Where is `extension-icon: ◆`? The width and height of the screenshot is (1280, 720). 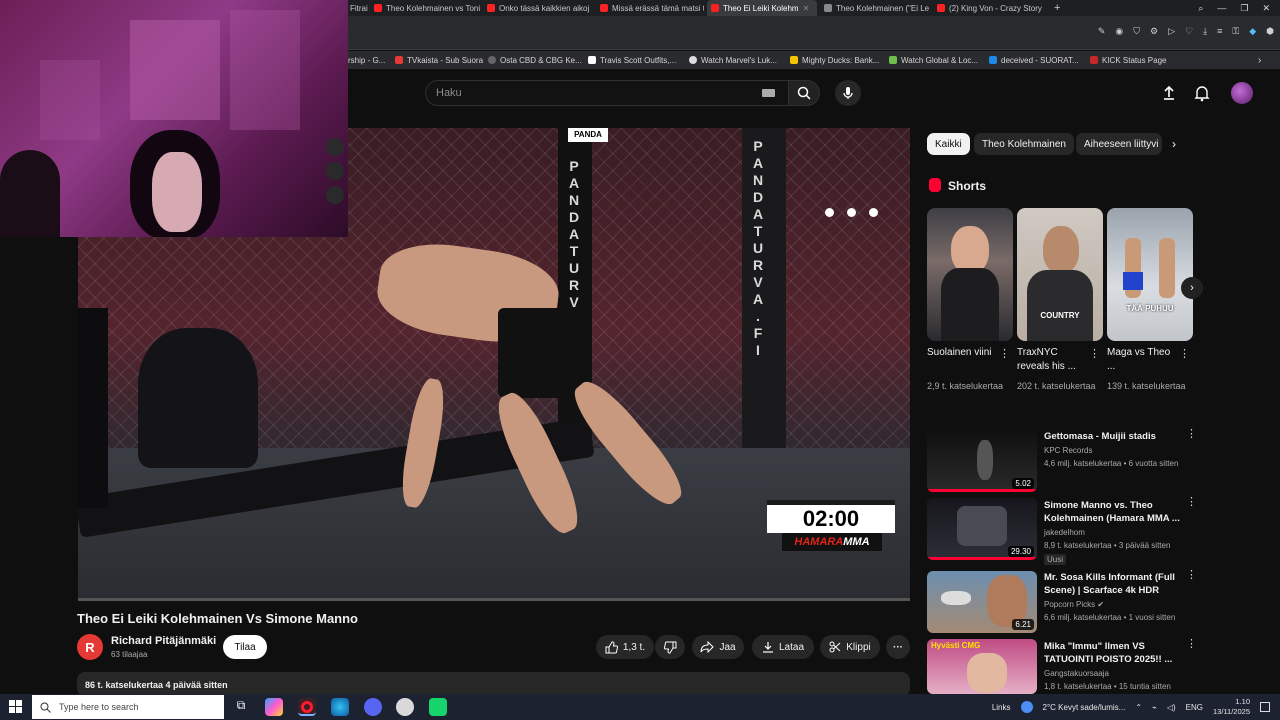
extension-icon: ◆ is located at coordinates (1252, 31).